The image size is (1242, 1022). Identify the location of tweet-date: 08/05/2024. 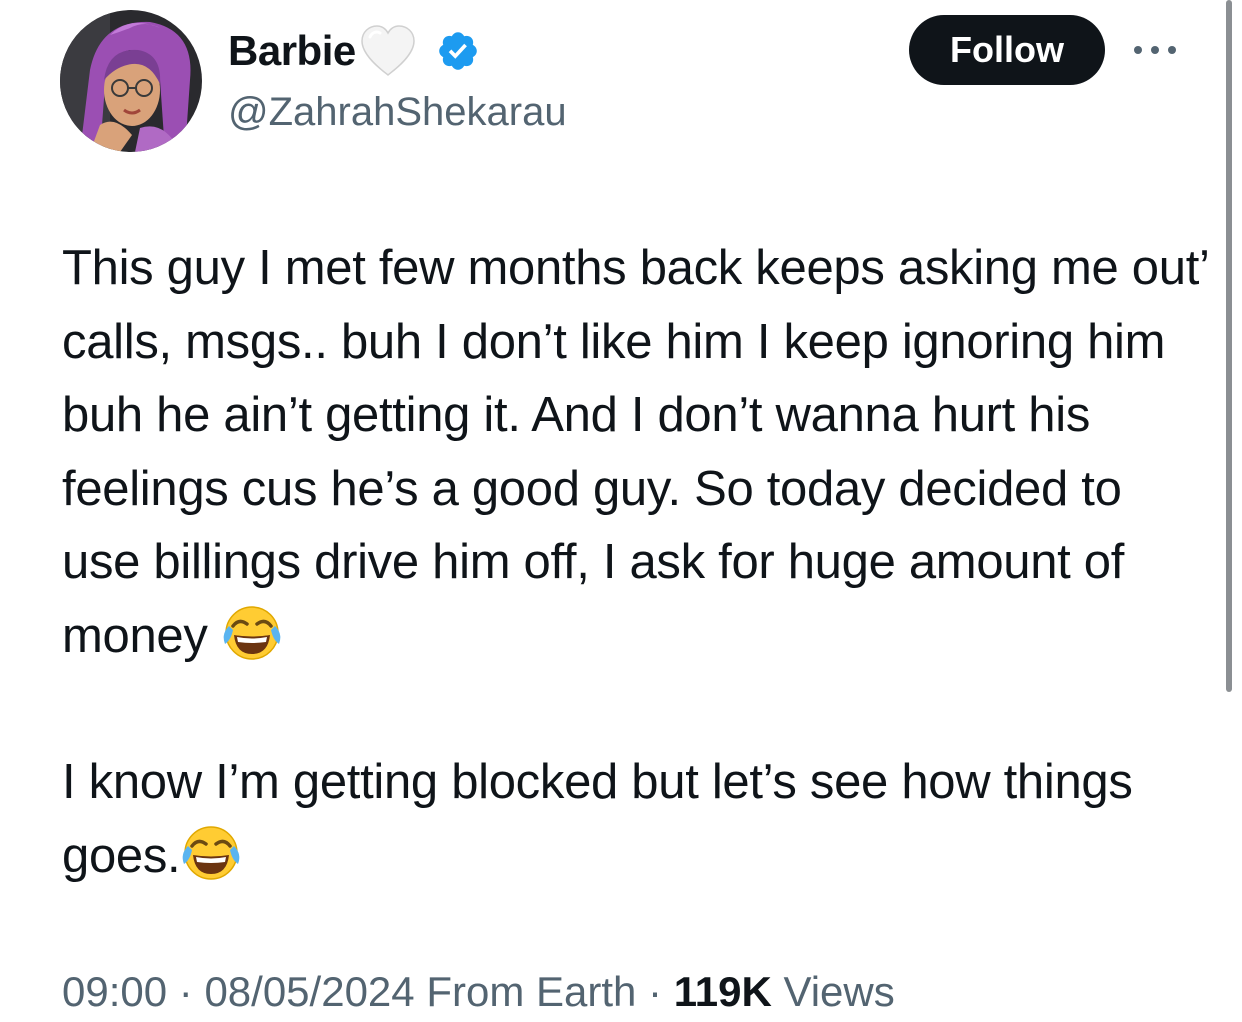
(309, 991).